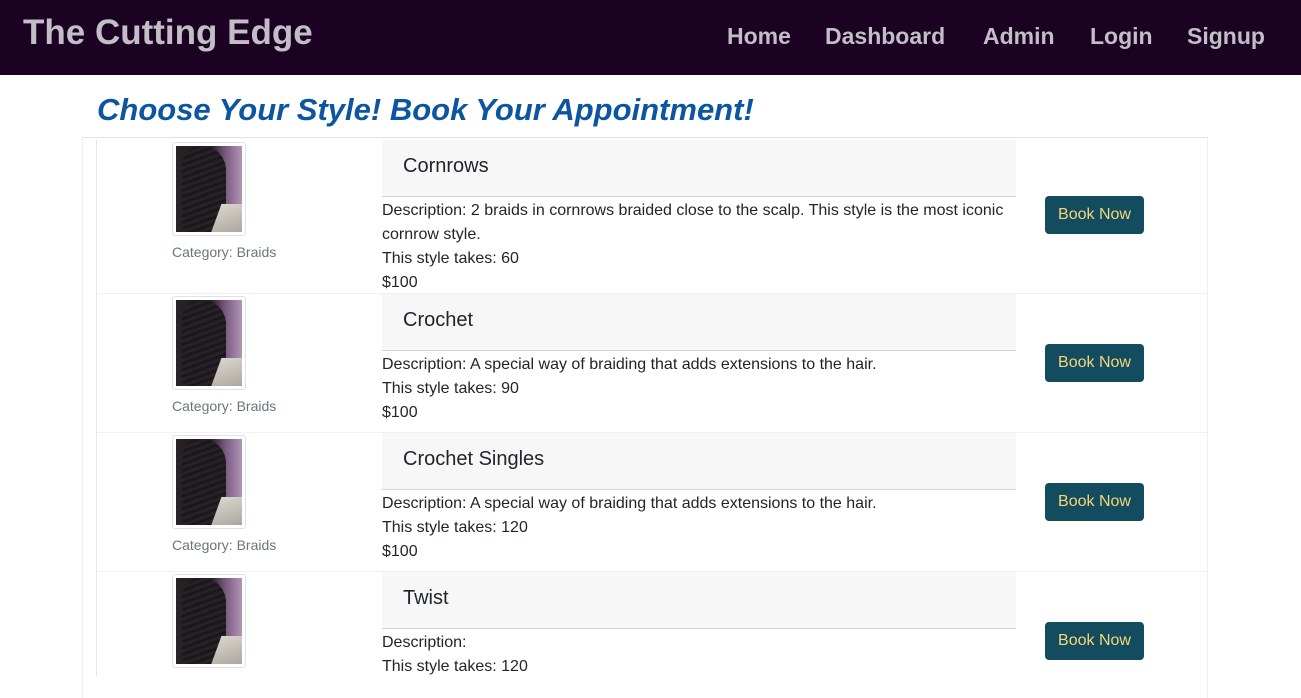  Describe the element at coordinates (1019, 36) in the screenshot. I see `nav-admin-link: Admin` at that location.